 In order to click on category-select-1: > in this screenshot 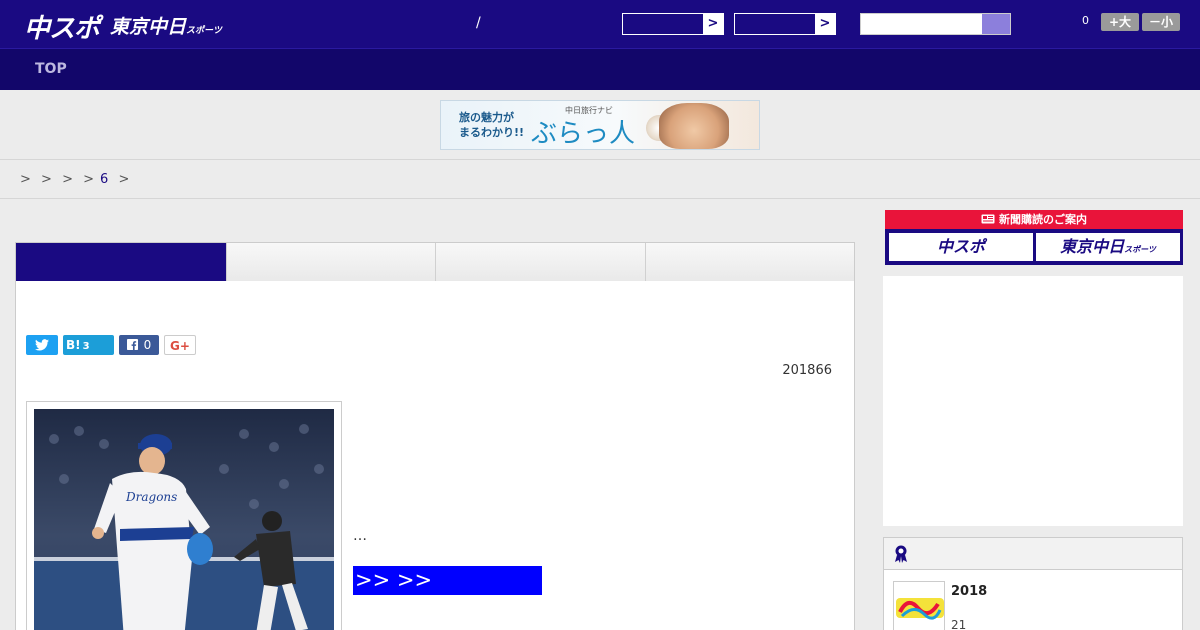, I will do `click(673, 24)`.